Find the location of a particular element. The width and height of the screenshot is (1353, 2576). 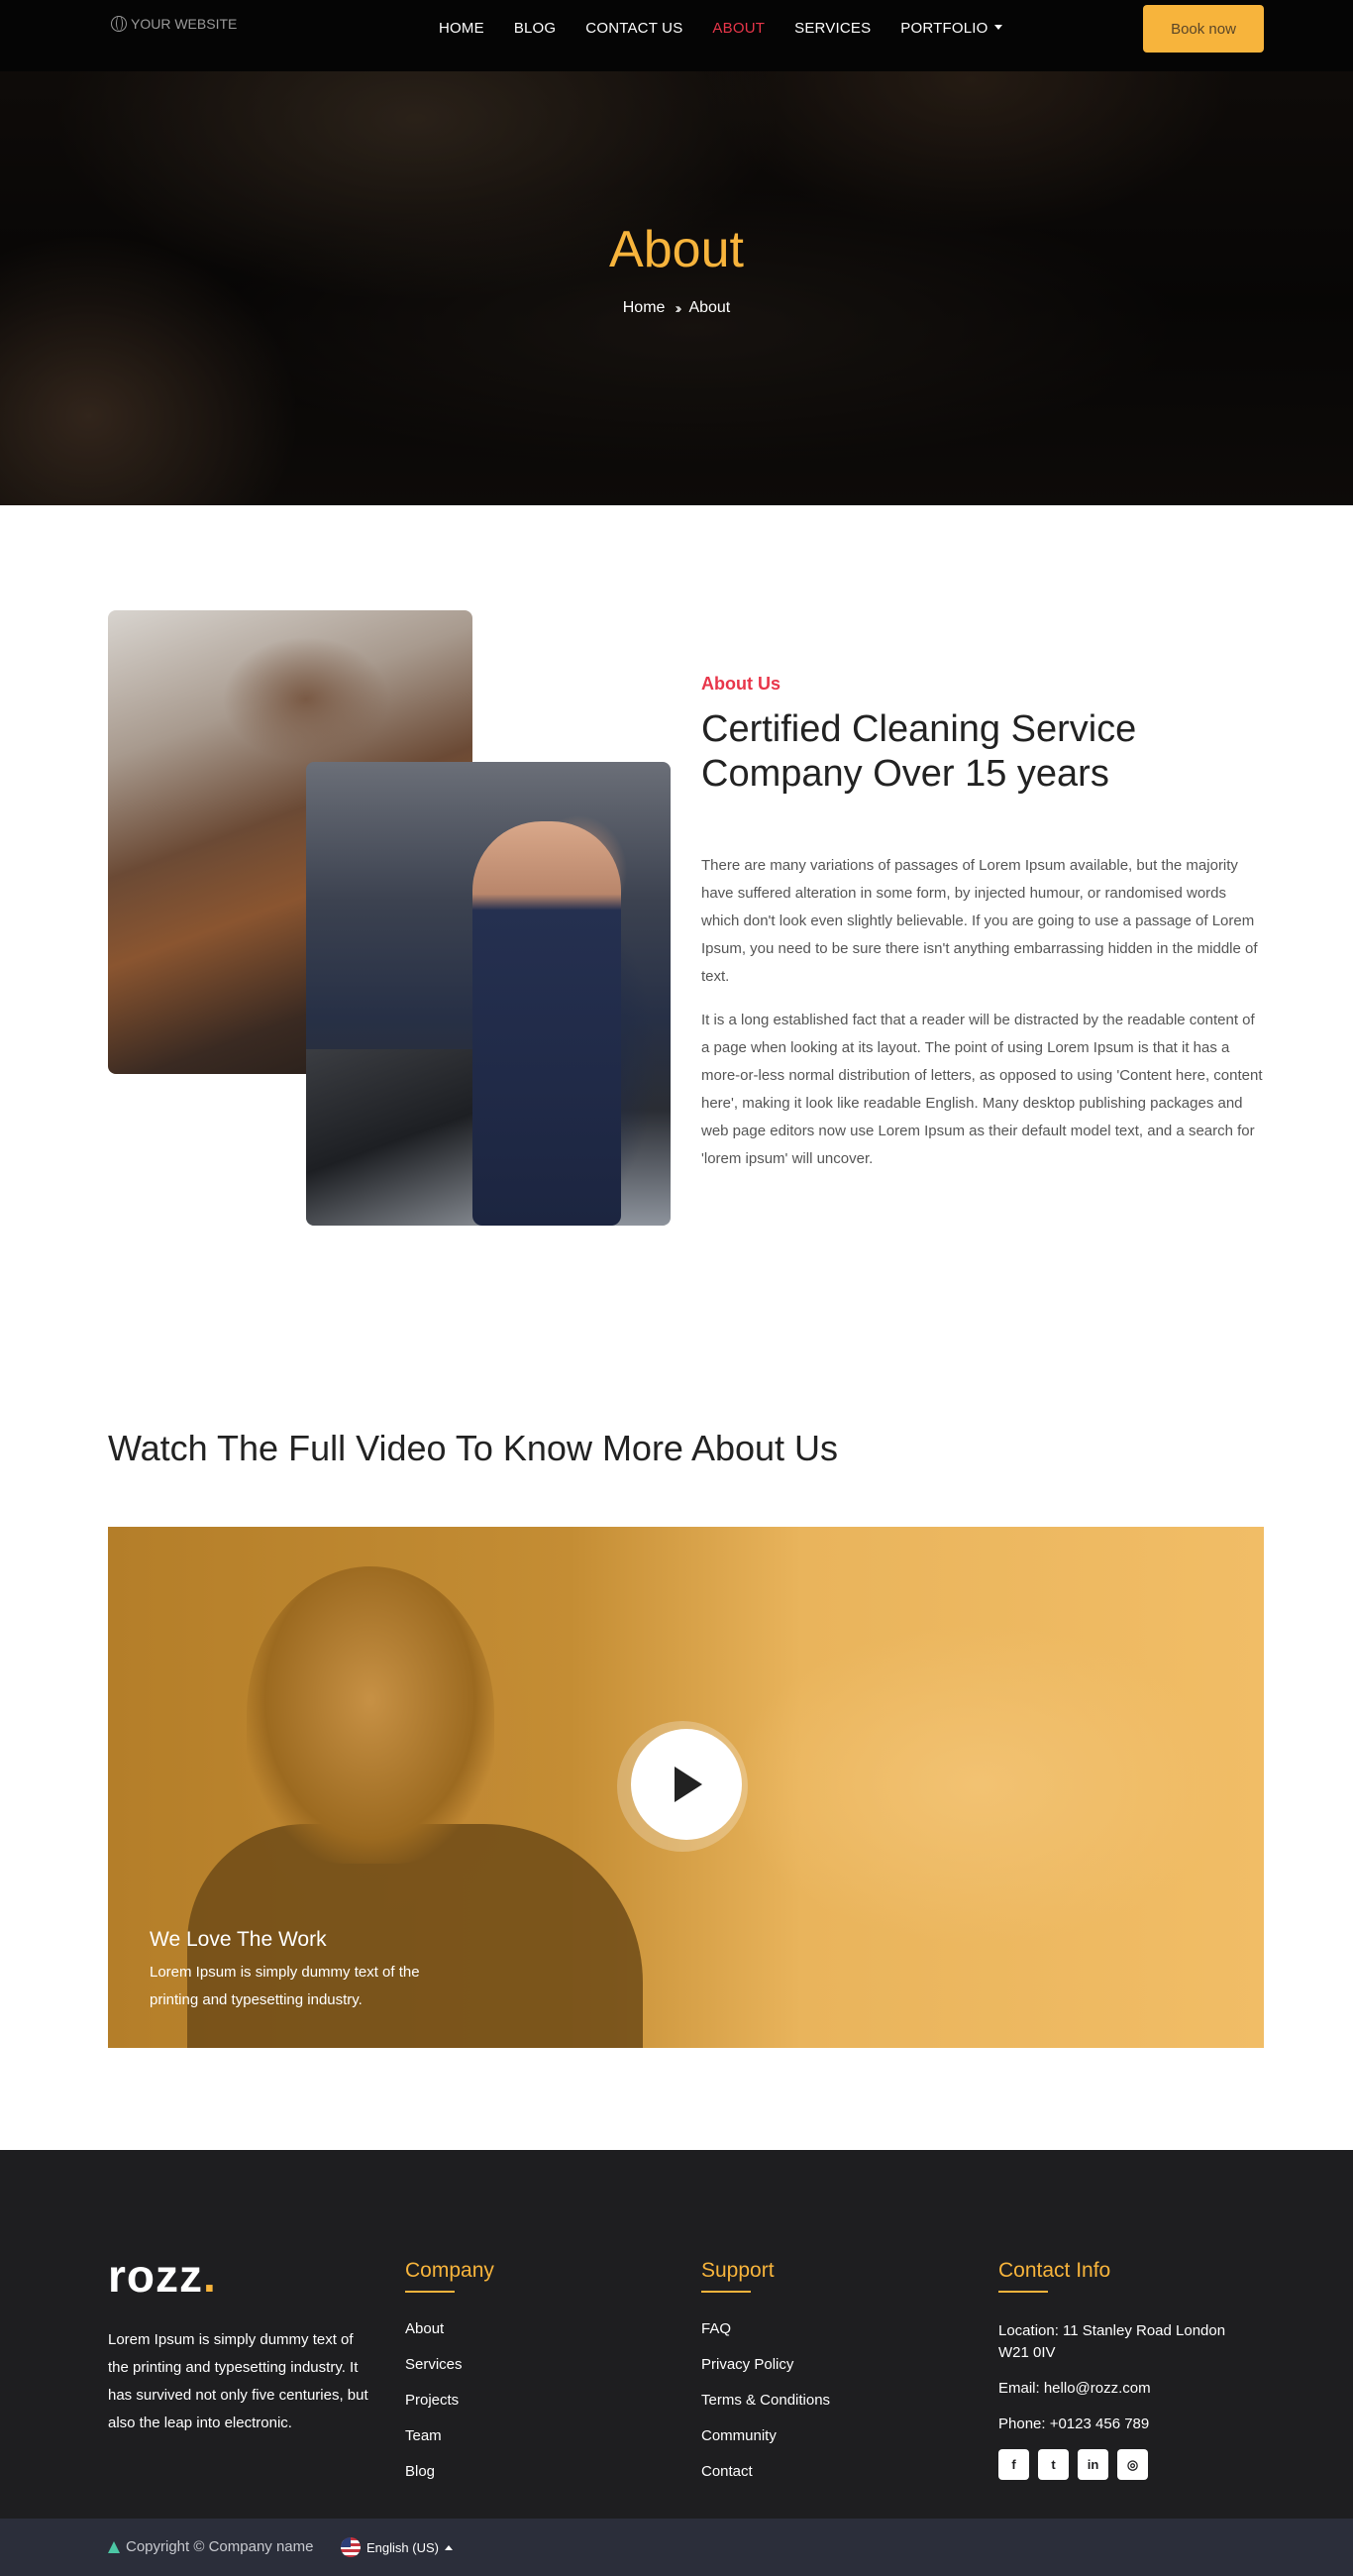

nav-home: HOME is located at coordinates (461, 28).